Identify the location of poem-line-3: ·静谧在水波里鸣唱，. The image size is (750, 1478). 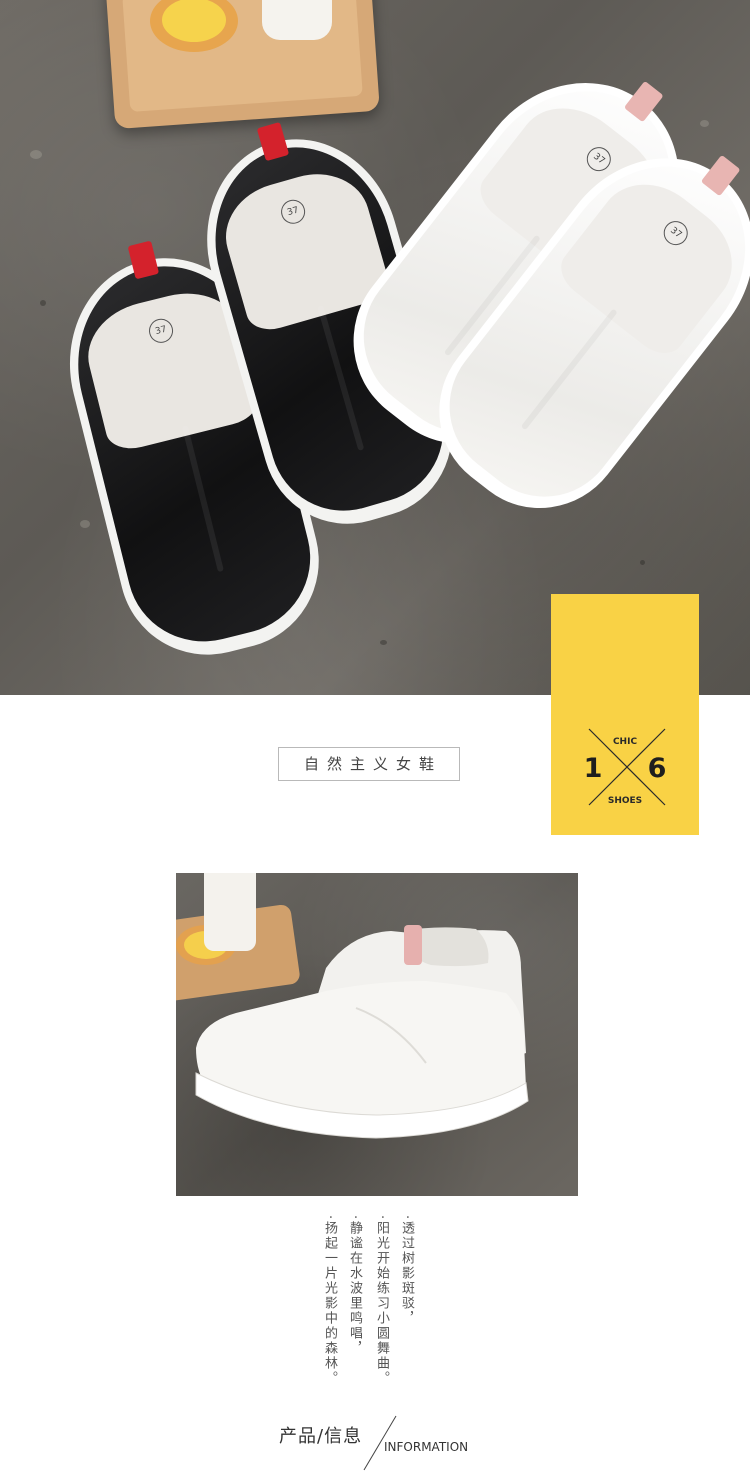
(354, 1286).